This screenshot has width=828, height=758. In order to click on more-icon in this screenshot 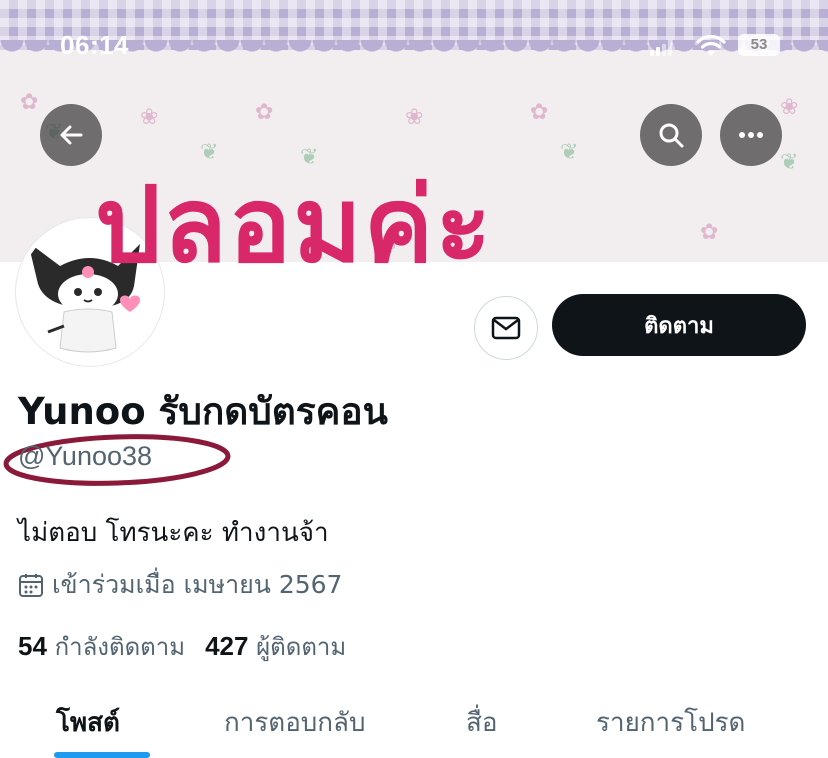, I will do `click(751, 135)`.